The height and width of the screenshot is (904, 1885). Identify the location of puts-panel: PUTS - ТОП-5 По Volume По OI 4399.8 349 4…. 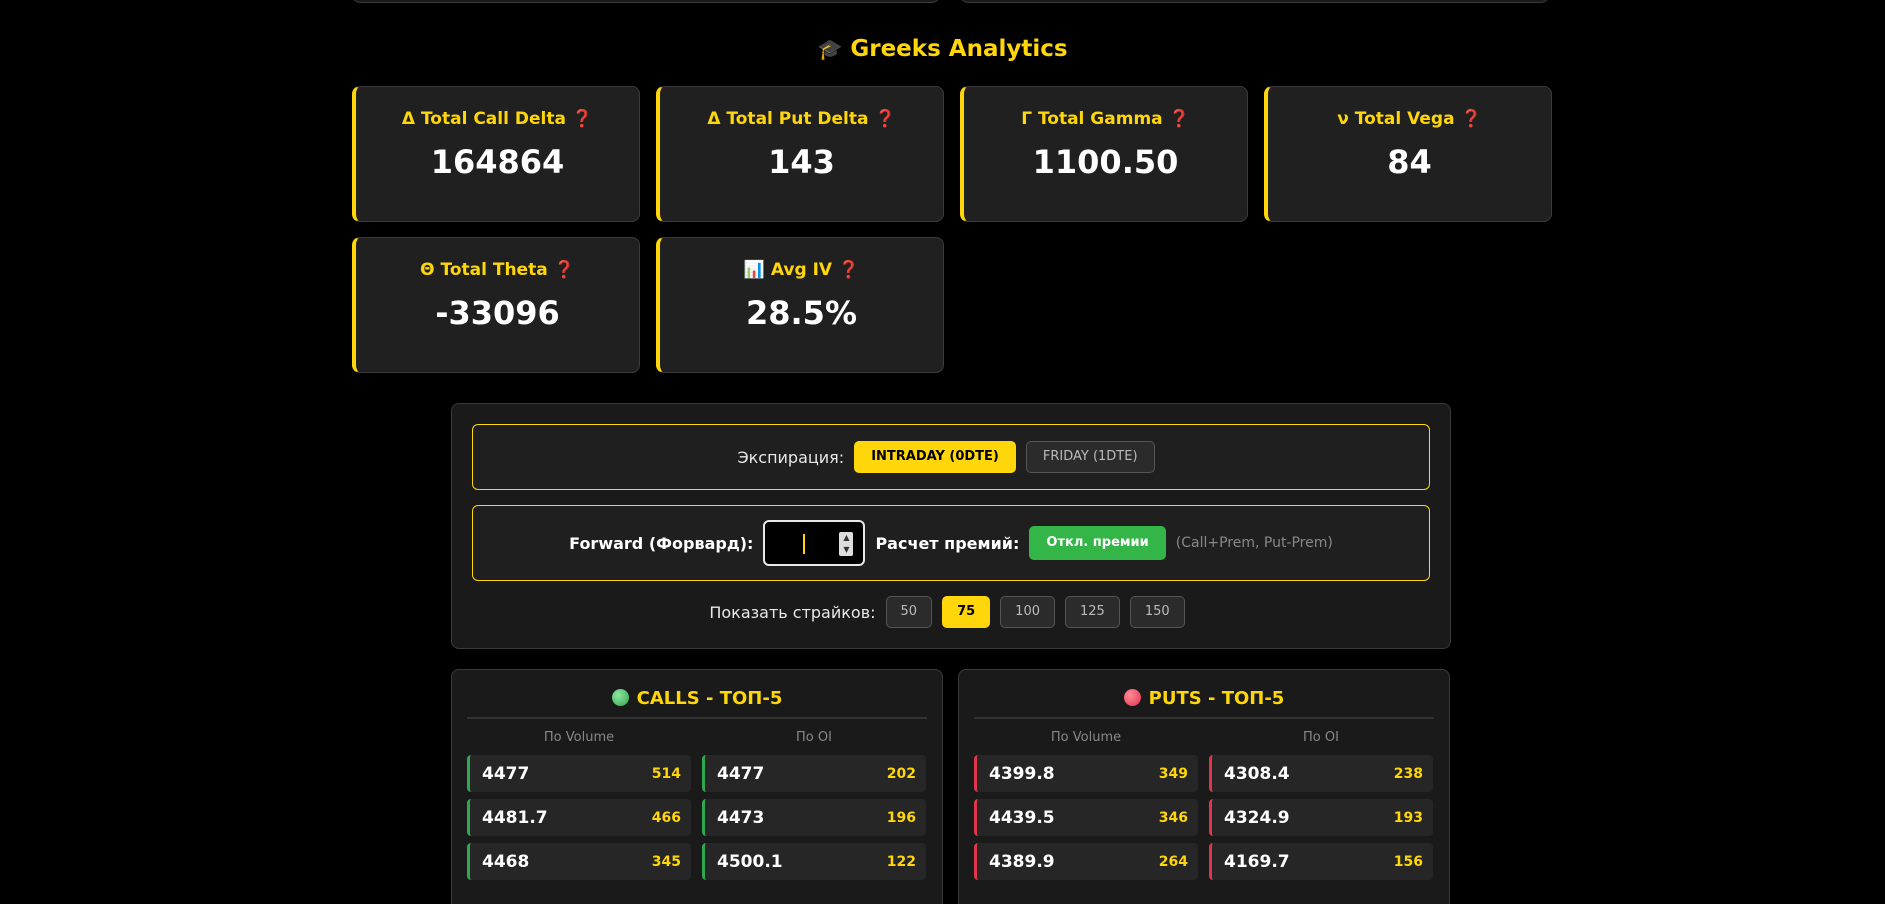
(1204, 786).